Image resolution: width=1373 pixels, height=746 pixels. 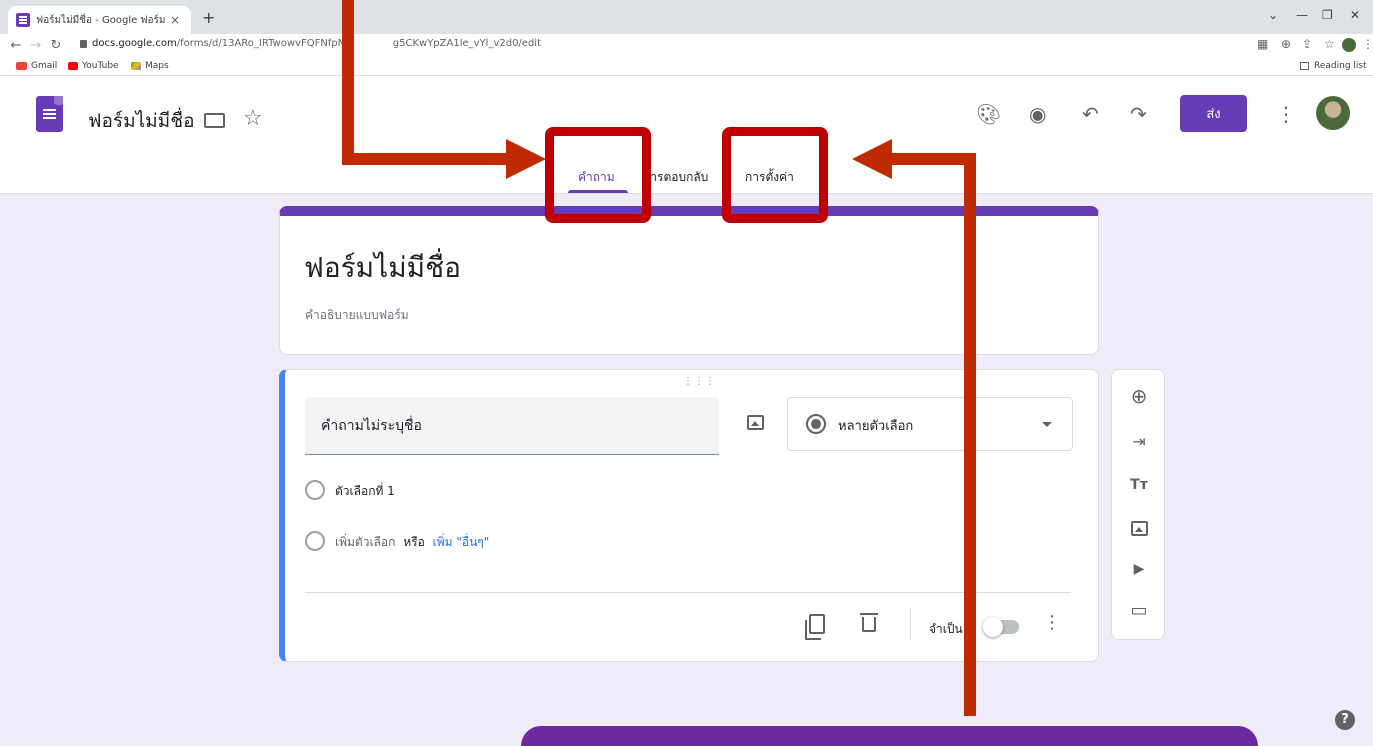 I want to click on toggle-knob, so click(x=993, y=627).